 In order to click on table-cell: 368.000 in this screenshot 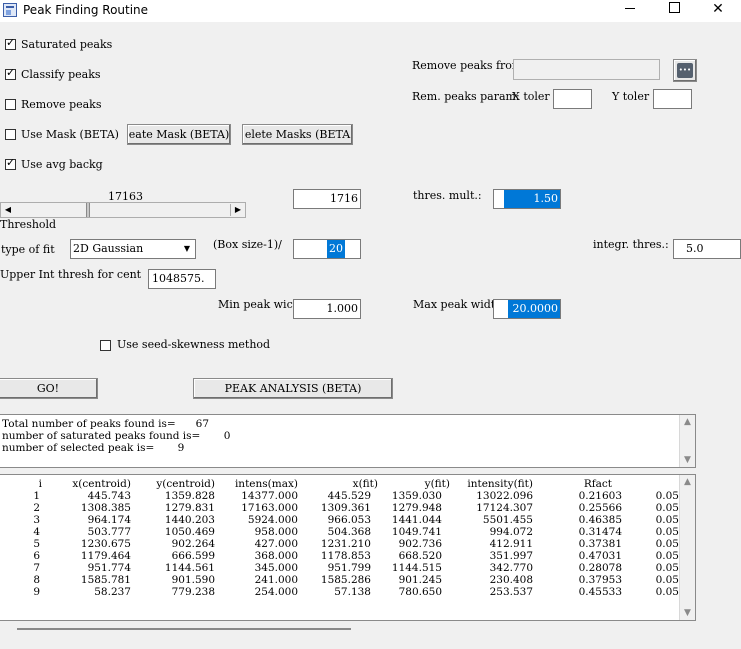, I will do `click(276, 556)`.